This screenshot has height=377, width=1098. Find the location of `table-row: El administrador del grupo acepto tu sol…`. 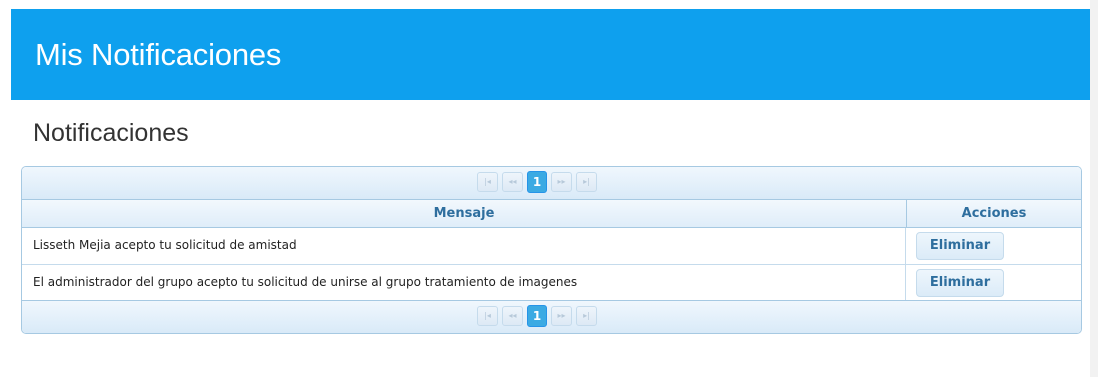

table-row: El administrador del grupo acepto tu sol… is located at coordinates (551, 283).